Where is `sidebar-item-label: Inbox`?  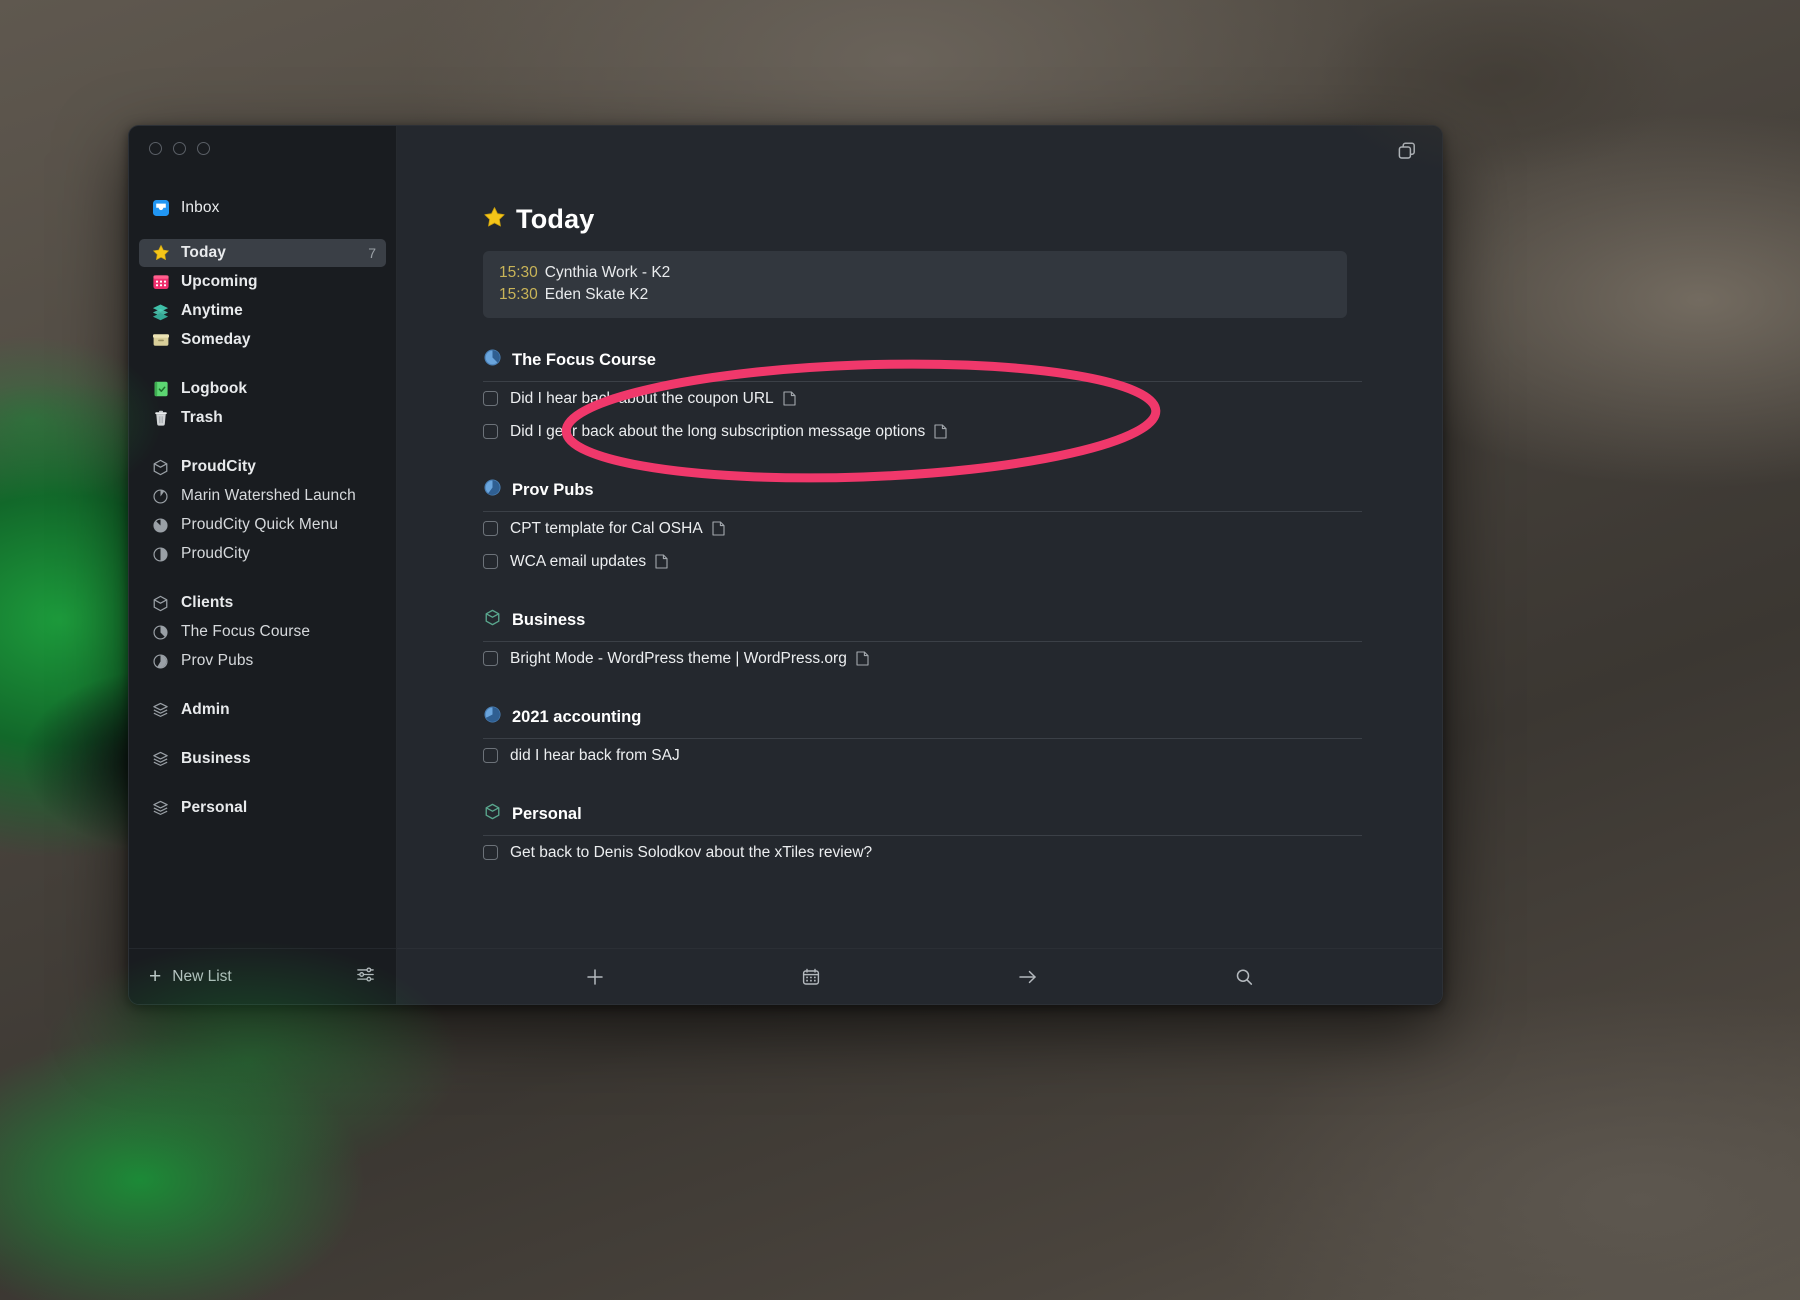
sidebar-item-label: Inbox is located at coordinates (200, 207).